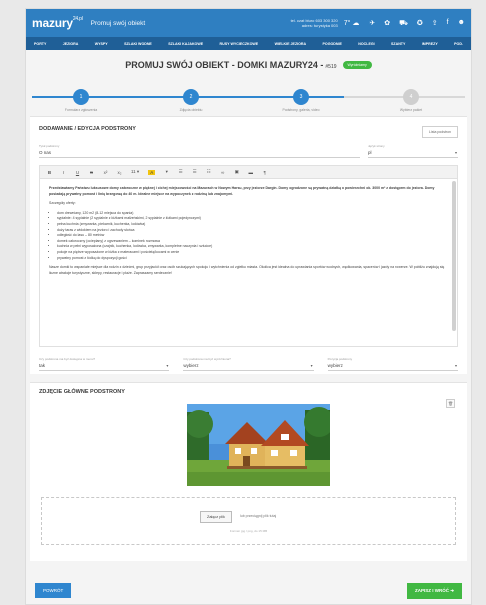 The image size is (486, 605). Describe the element at coordinates (236, 172) in the screenshot. I see `image-button: ▣` at that location.